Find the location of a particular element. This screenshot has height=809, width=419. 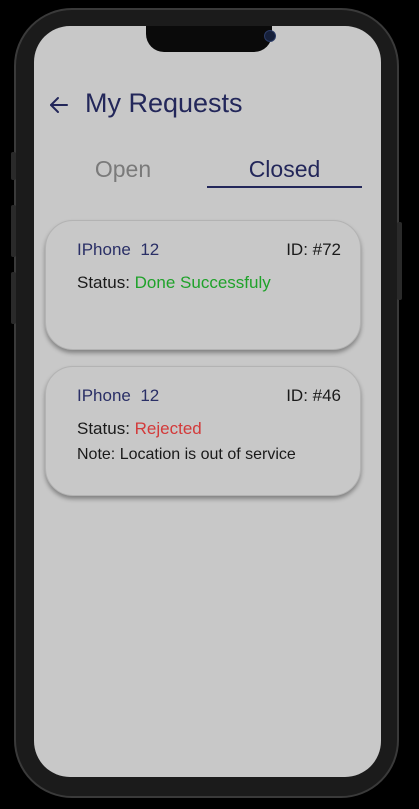

request-id: ID: #72 is located at coordinates (313, 249).